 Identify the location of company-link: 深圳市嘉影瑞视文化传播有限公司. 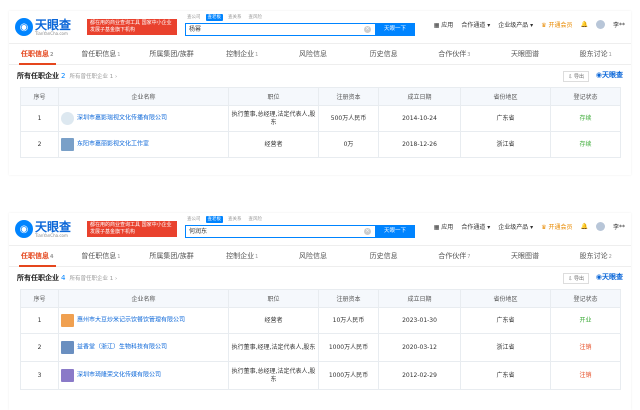
(122, 118).